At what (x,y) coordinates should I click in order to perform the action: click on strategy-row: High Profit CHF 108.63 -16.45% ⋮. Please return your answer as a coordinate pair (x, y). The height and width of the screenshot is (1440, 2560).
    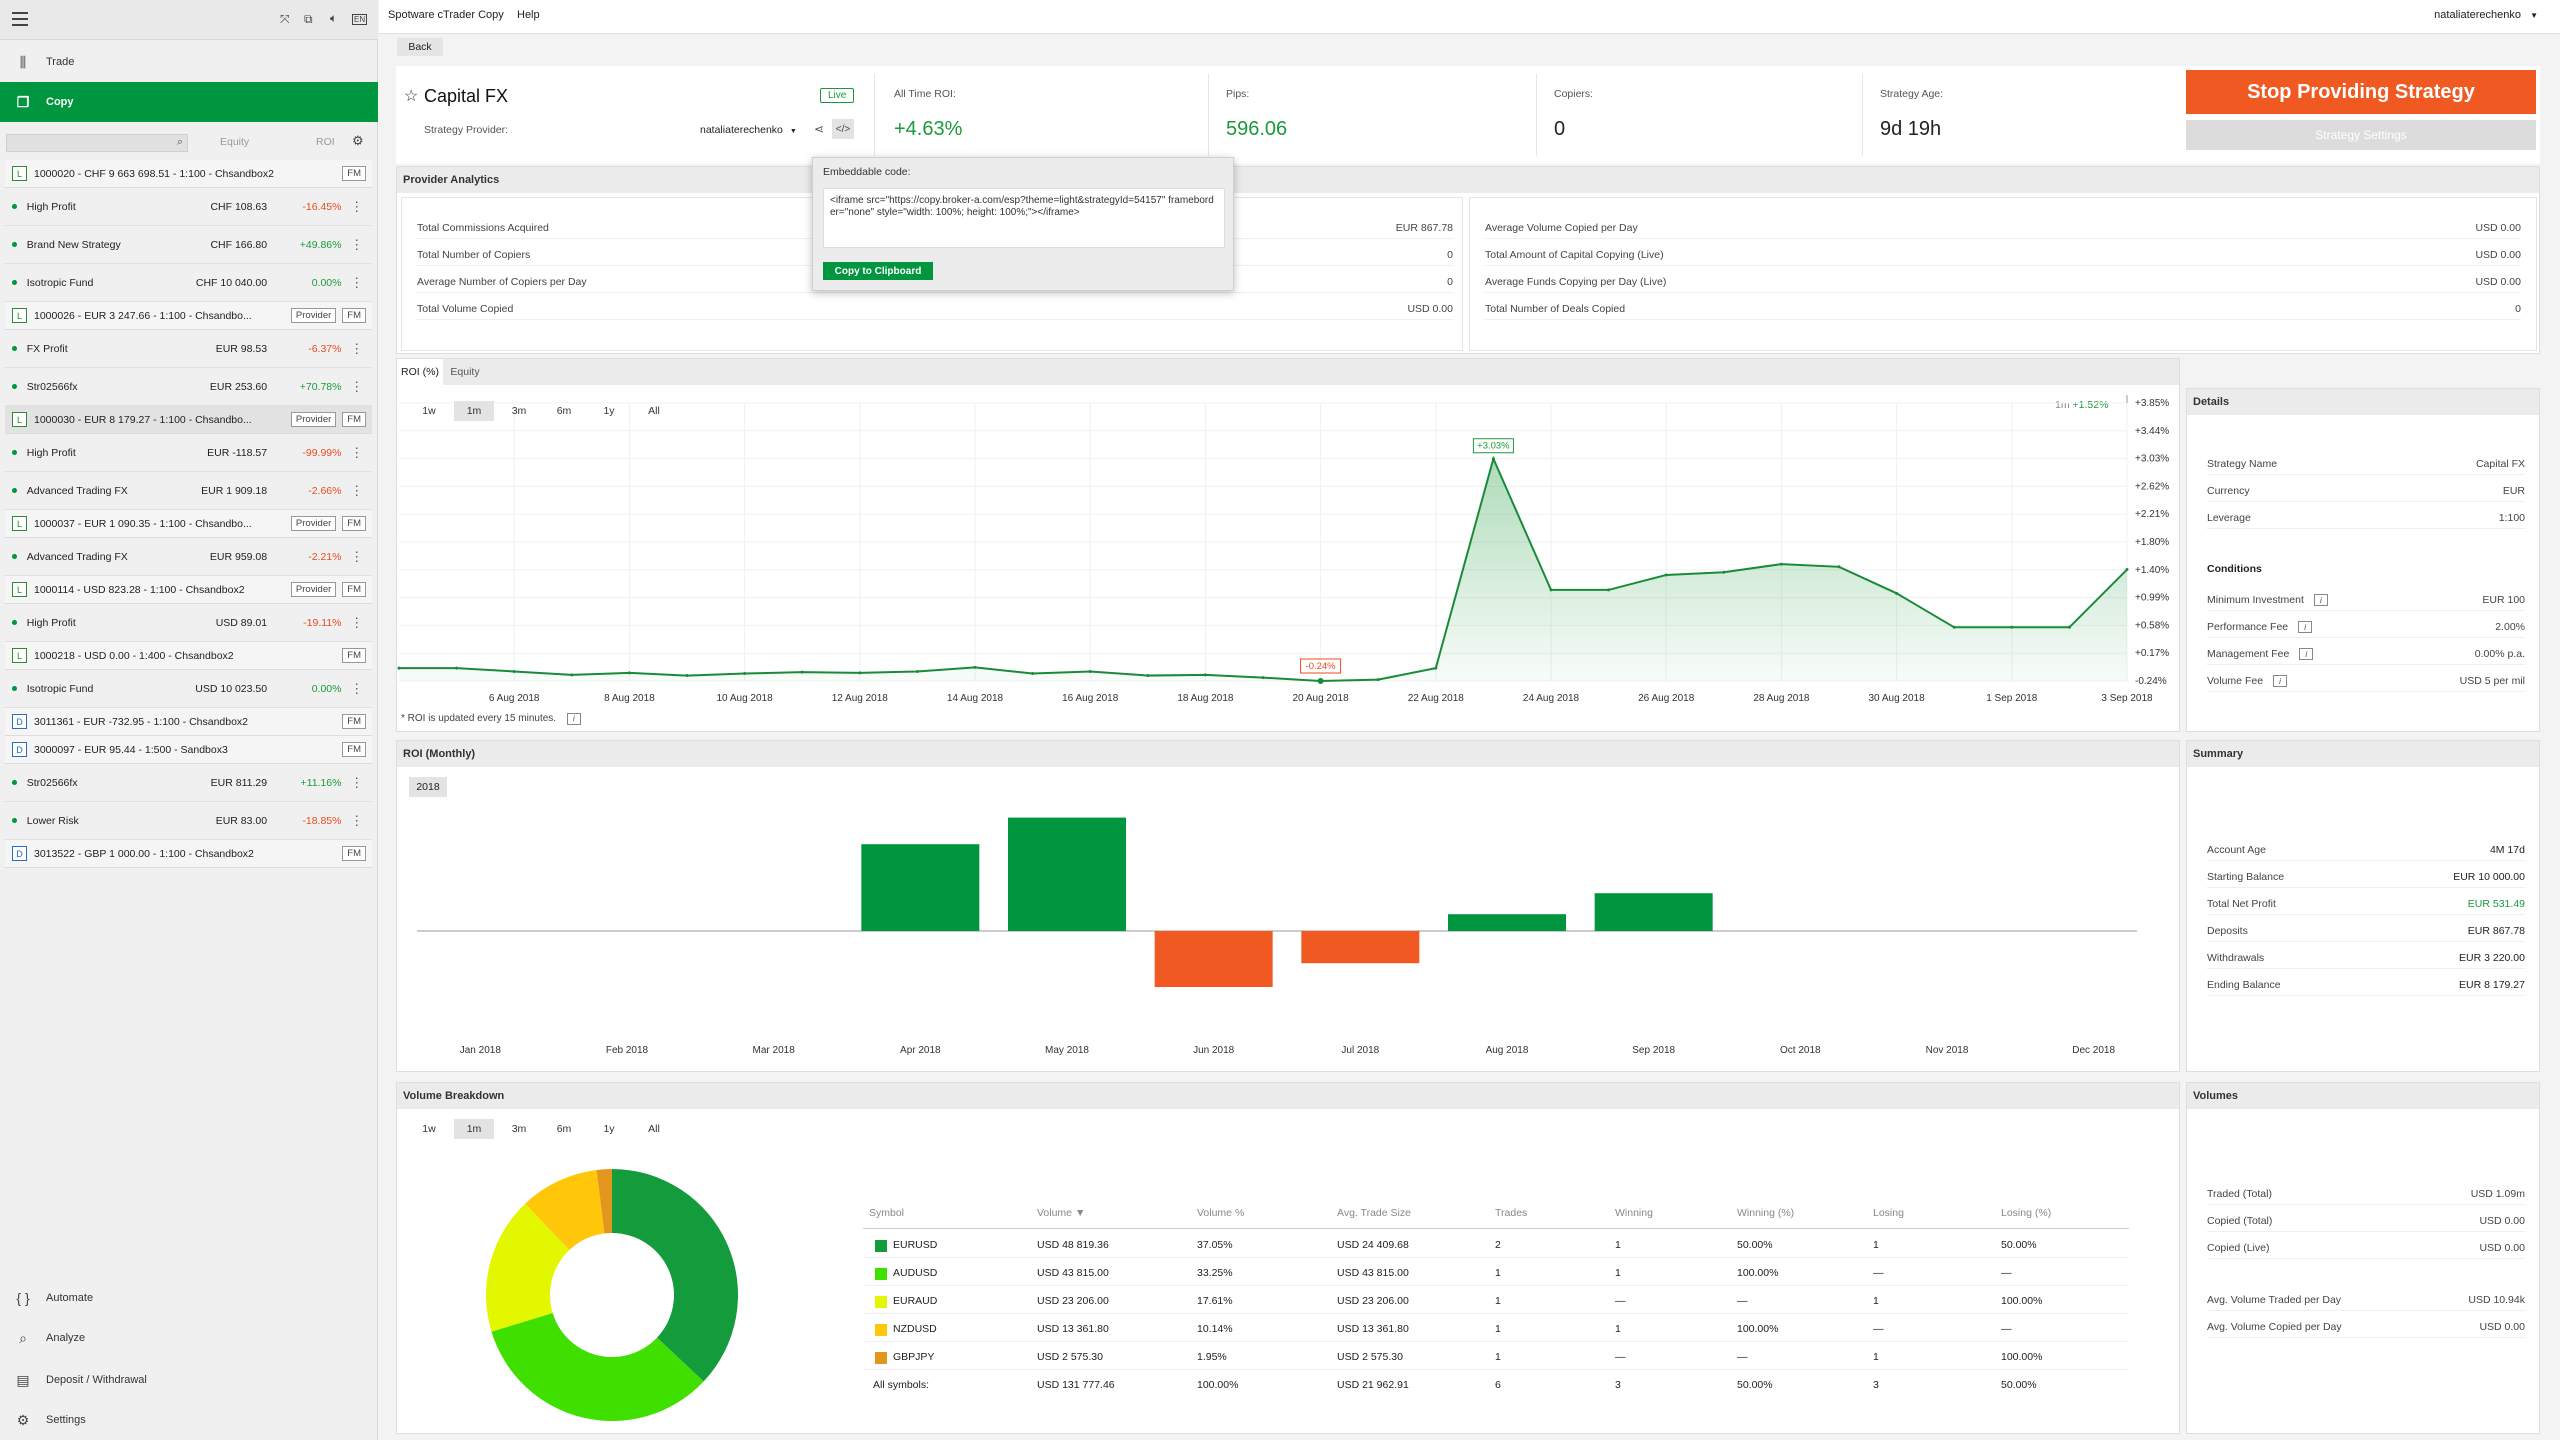
    Looking at the image, I should click on (188, 207).